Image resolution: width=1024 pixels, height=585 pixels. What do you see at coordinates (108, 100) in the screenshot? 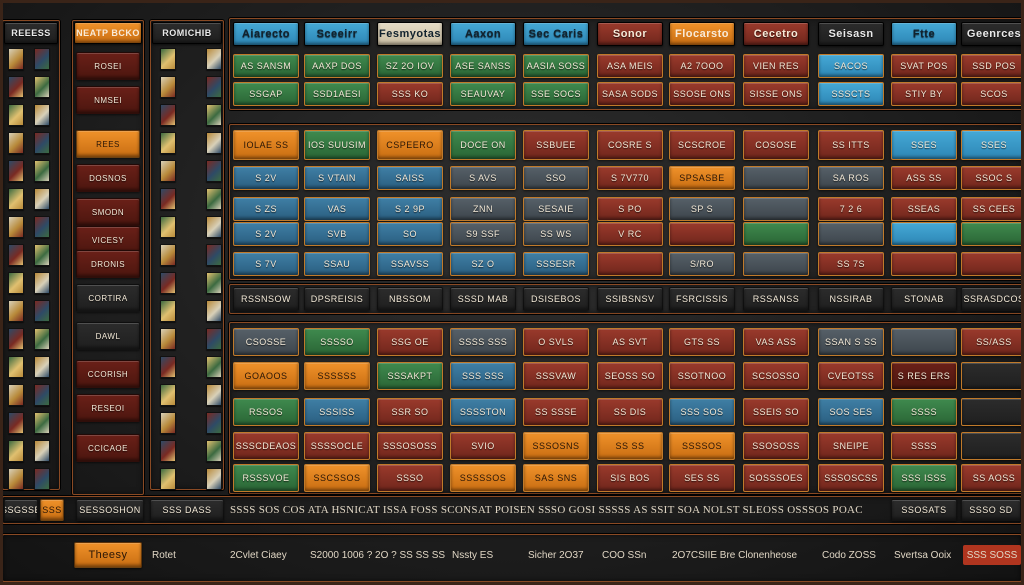
I see `sidebar-item: NMSEI` at bounding box center [108, 100].